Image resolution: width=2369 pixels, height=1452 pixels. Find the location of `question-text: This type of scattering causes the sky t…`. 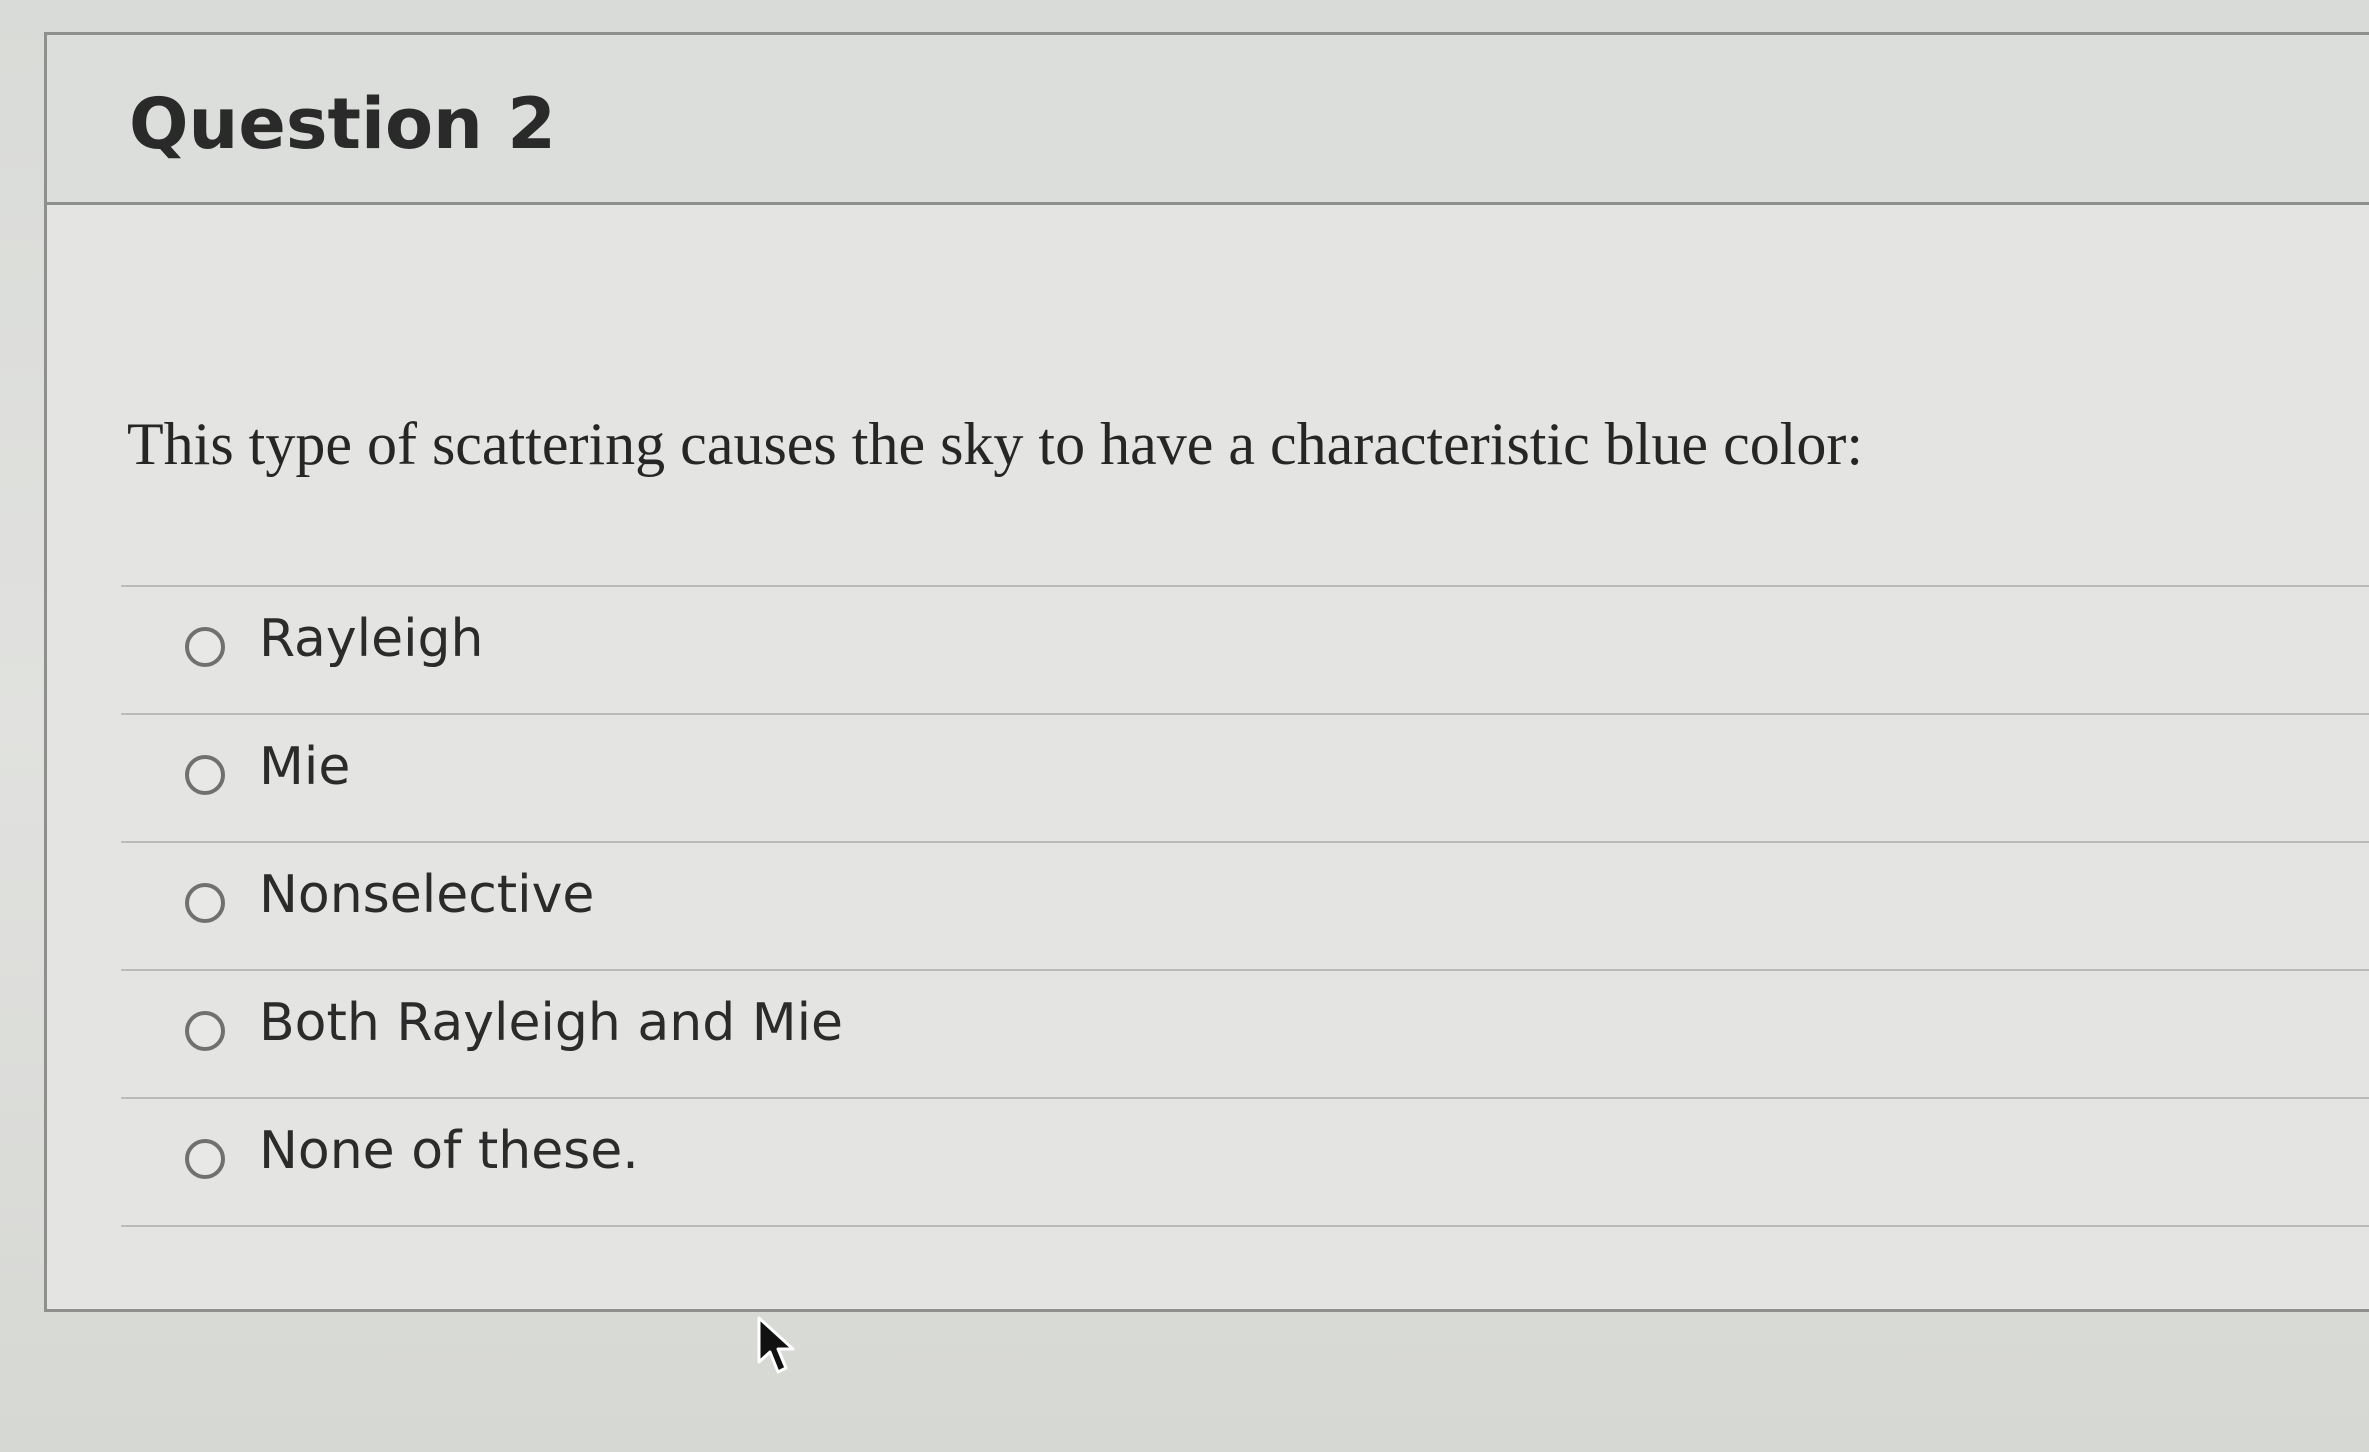

question-text: This type of scattering causes the sky t… is located at coordinates (995, 444).